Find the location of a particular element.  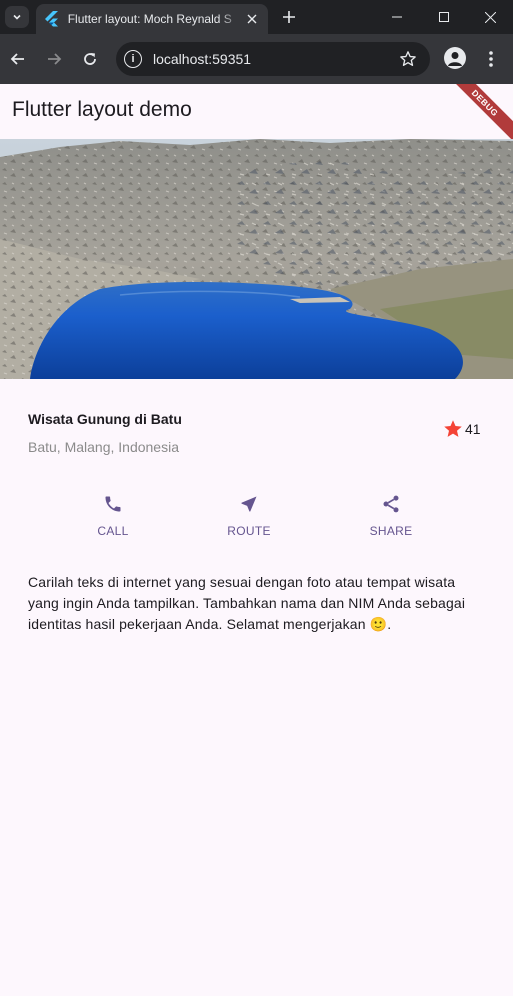

site-info-icon: i is located at coordinates (133, 59).